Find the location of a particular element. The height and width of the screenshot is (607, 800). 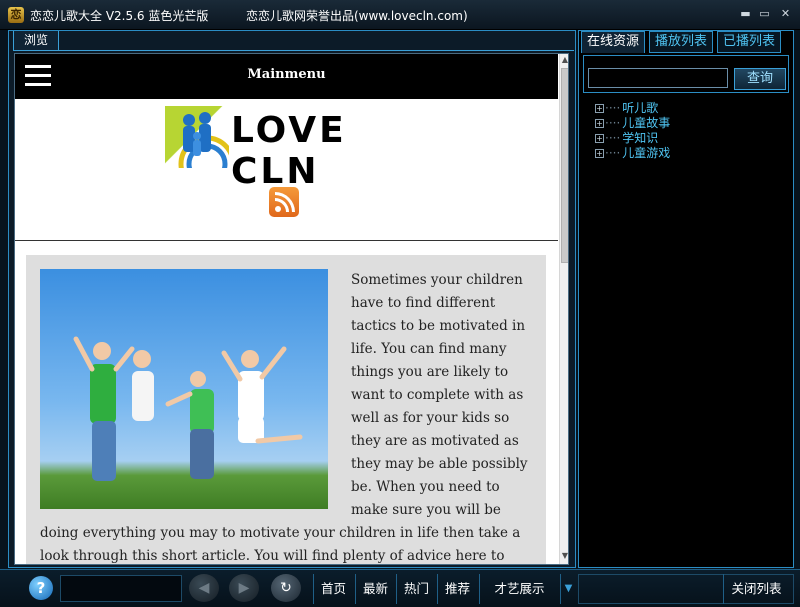

tab-strip is located at coordinates (316, 41).